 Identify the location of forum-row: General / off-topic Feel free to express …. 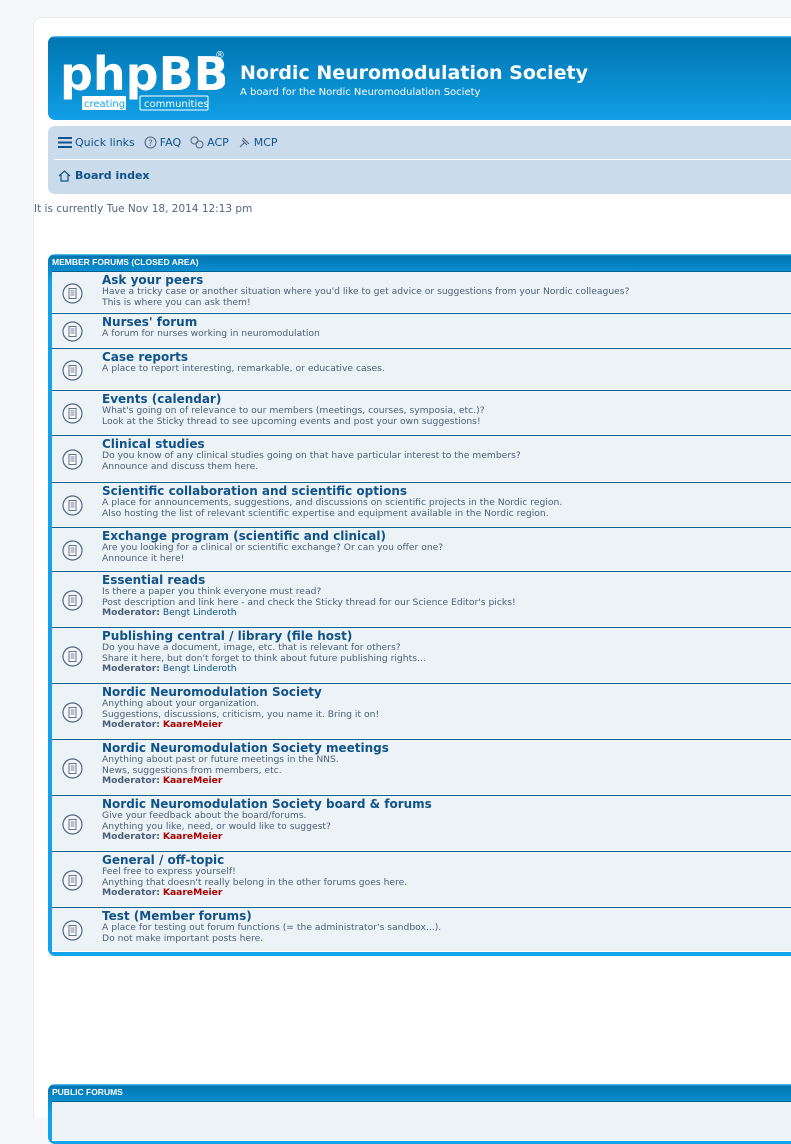
(421, 879).